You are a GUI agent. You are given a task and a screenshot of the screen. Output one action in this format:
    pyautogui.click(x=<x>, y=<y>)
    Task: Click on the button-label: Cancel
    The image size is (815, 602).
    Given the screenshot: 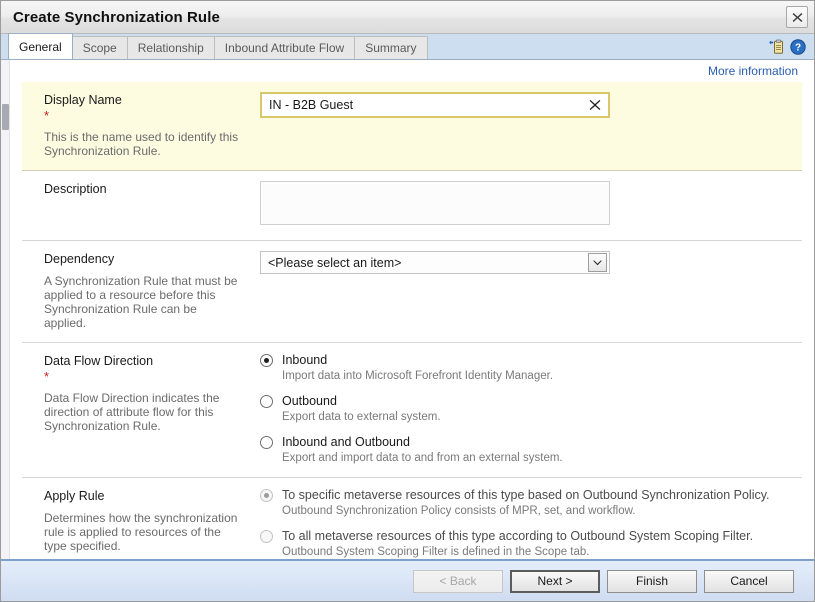 What is the action you would take?
    pyautogui.click(x=749, y=581)
    